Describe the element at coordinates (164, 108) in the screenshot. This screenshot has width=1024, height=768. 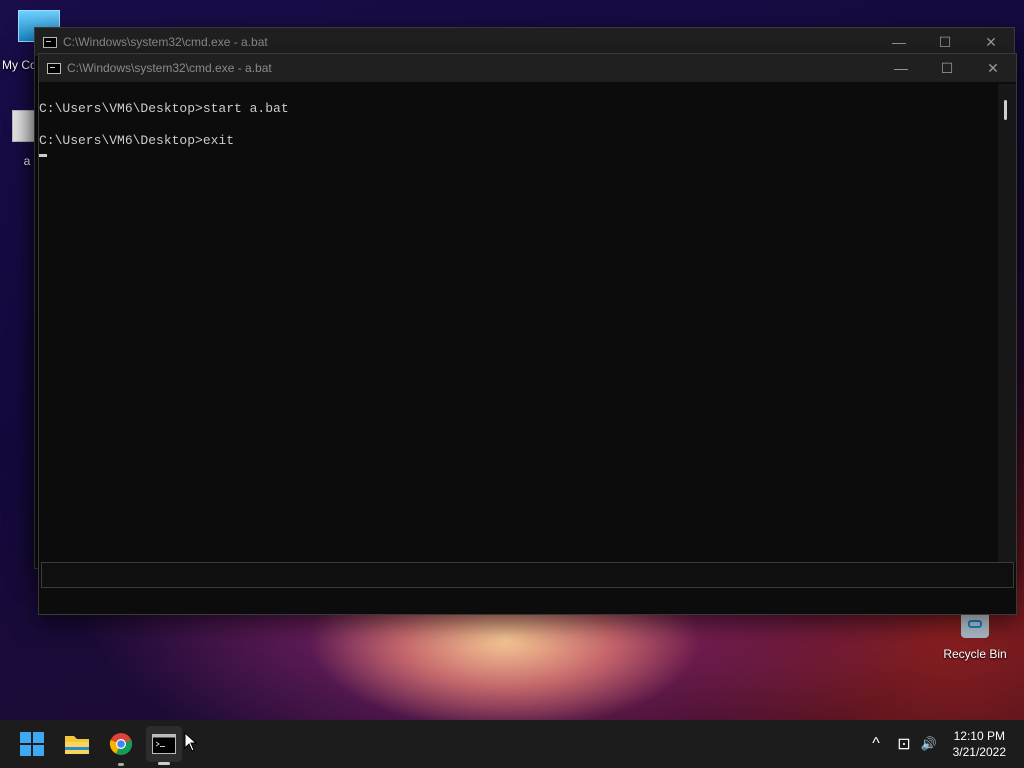
I see `console-line: C:\Users\VM6\Desktop>start a.bat` at that location.